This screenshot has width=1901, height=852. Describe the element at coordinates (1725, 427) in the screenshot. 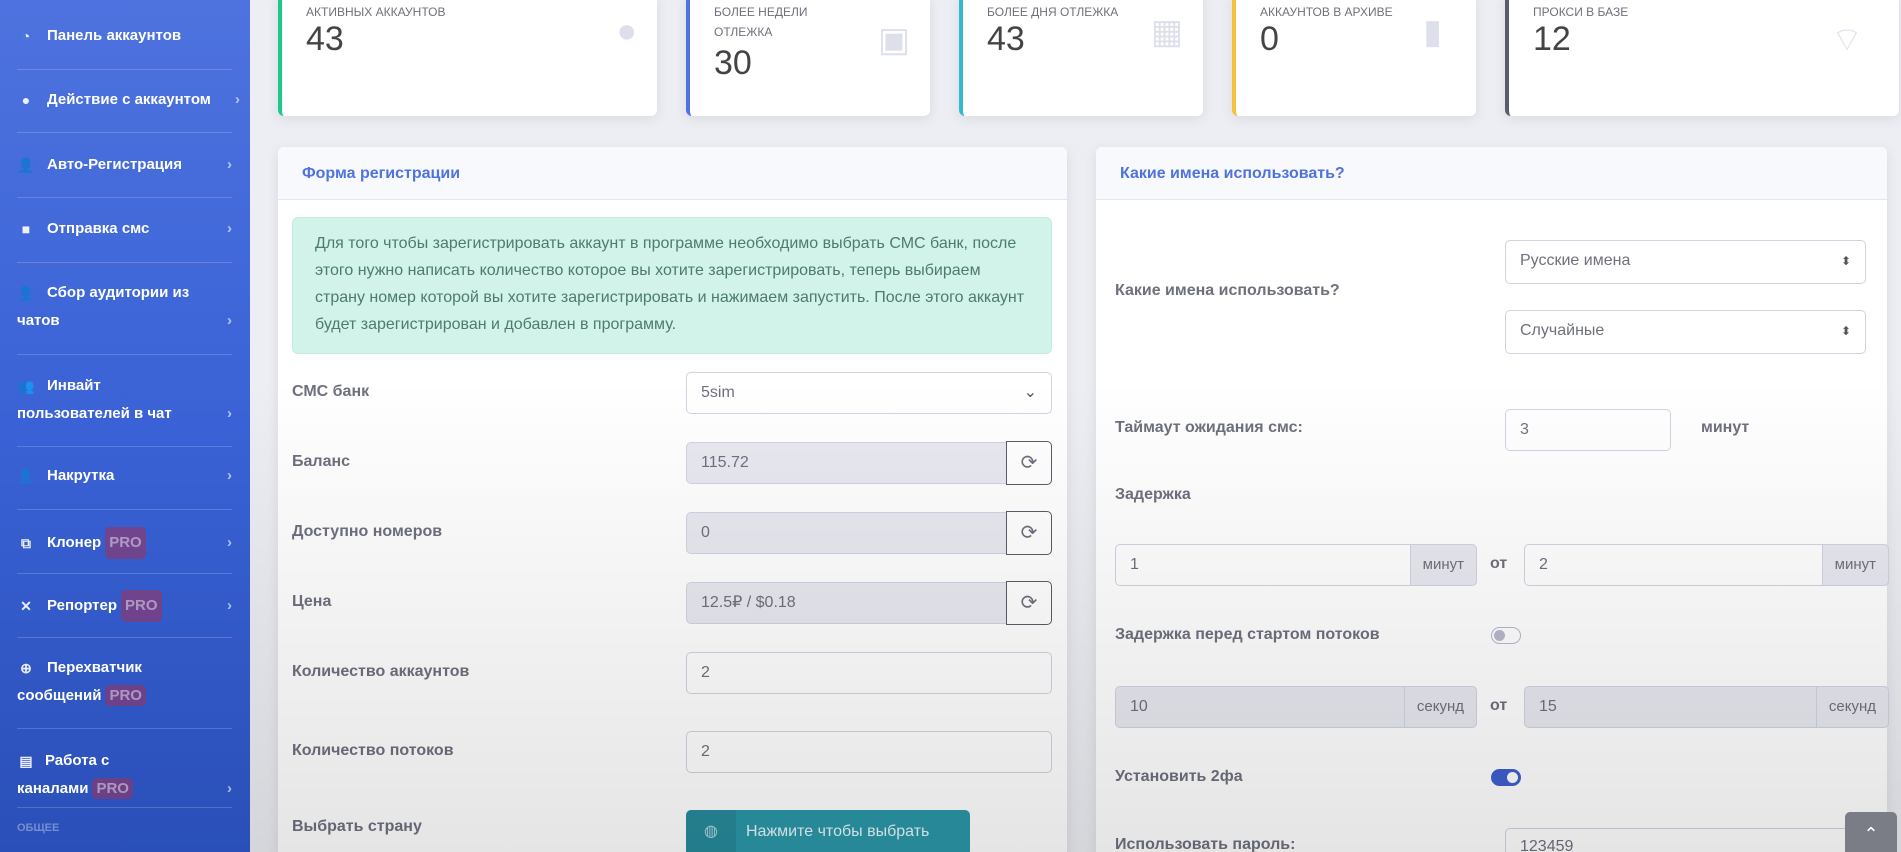

I see `timeout-unit: минут` at that location.